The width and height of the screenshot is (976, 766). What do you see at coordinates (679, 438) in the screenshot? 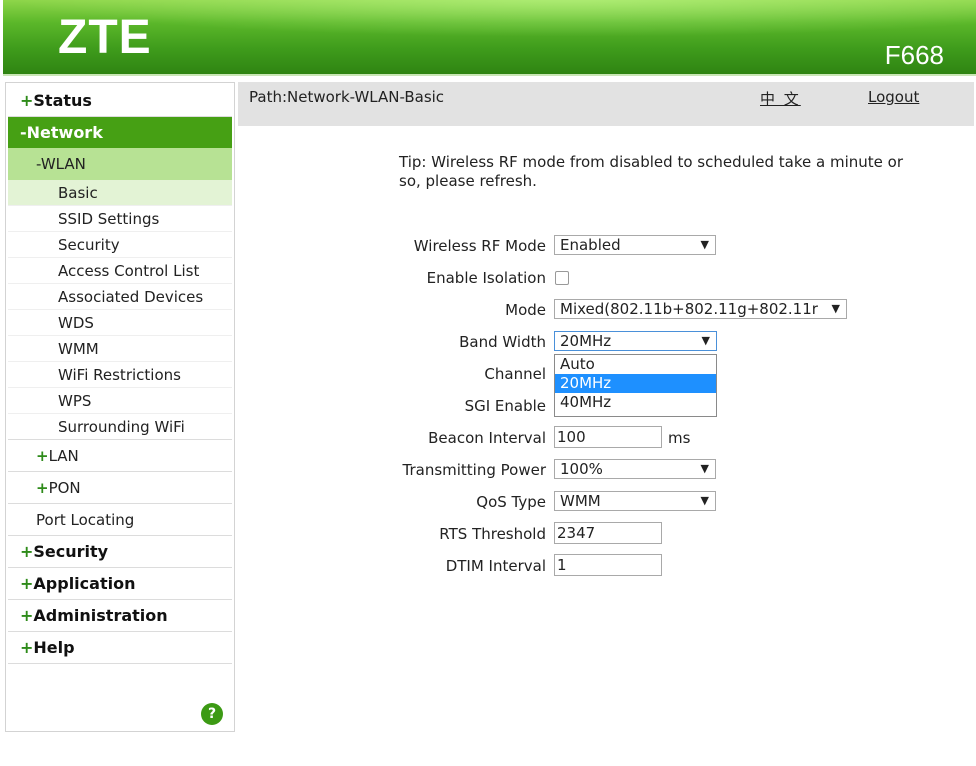
I see `beacon-unit: ms` at bounding box center [679, 438].